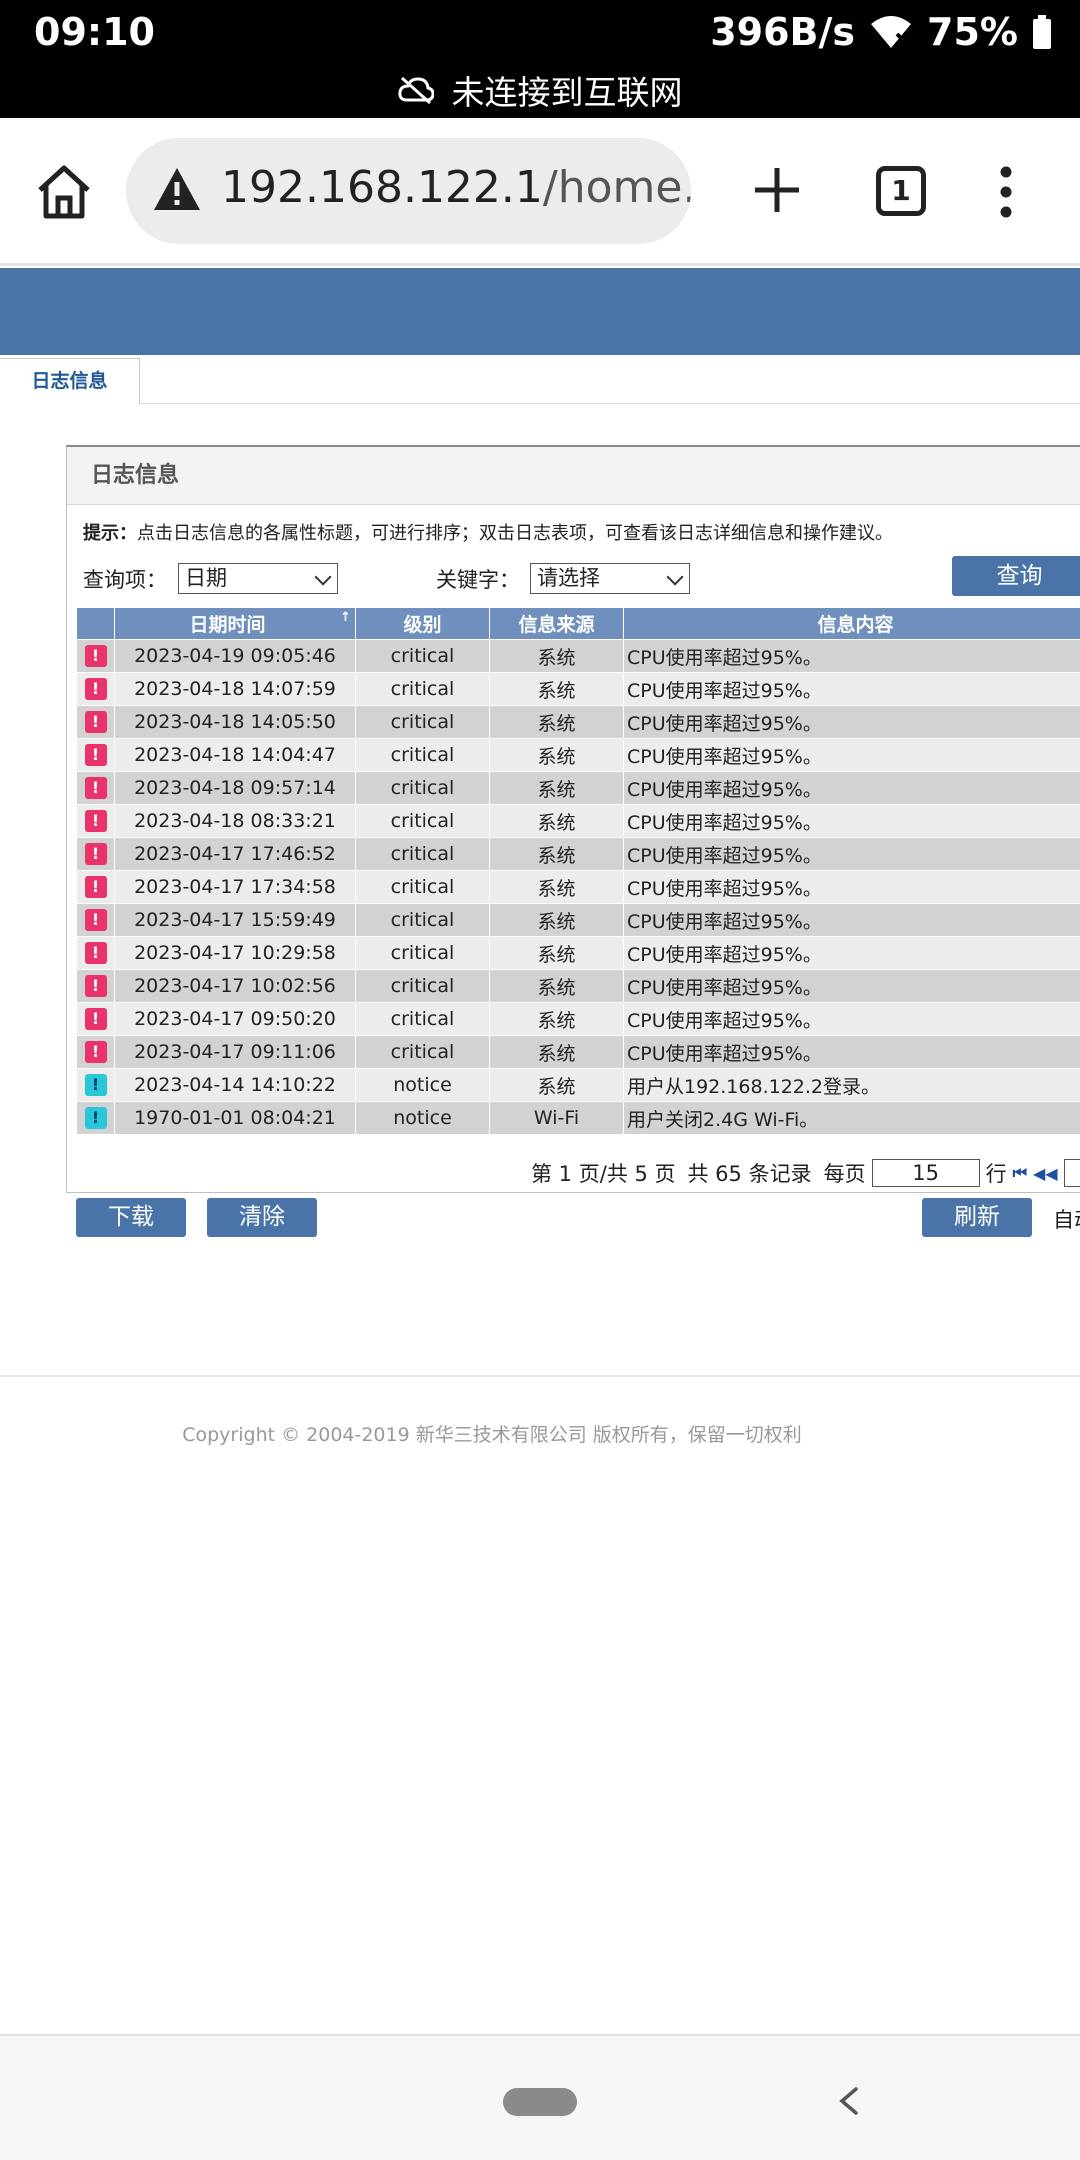 The width and height of the screenshot is (1080, 2160). I want to click on page-jump-input, so click(1071, 1173).